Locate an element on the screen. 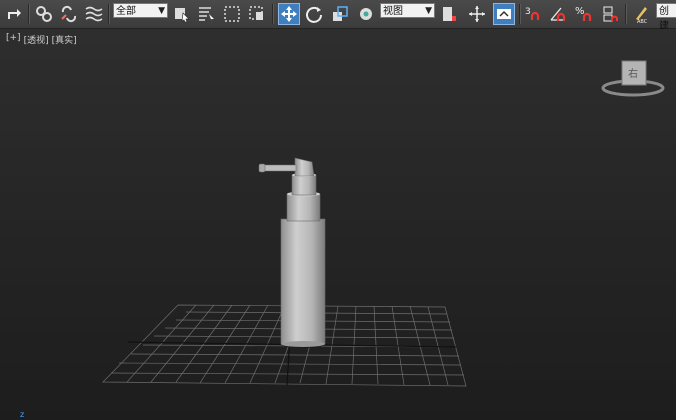  axis-tripod-z-label: z is located at coordinates (22, 414).